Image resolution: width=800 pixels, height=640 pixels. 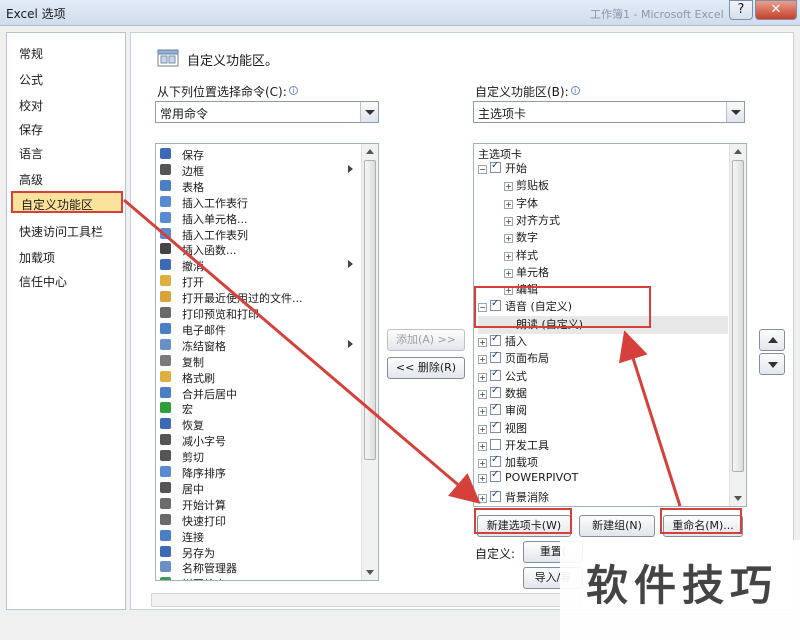 I want to click on collapse-icon: −, so click(x=482, y=308).